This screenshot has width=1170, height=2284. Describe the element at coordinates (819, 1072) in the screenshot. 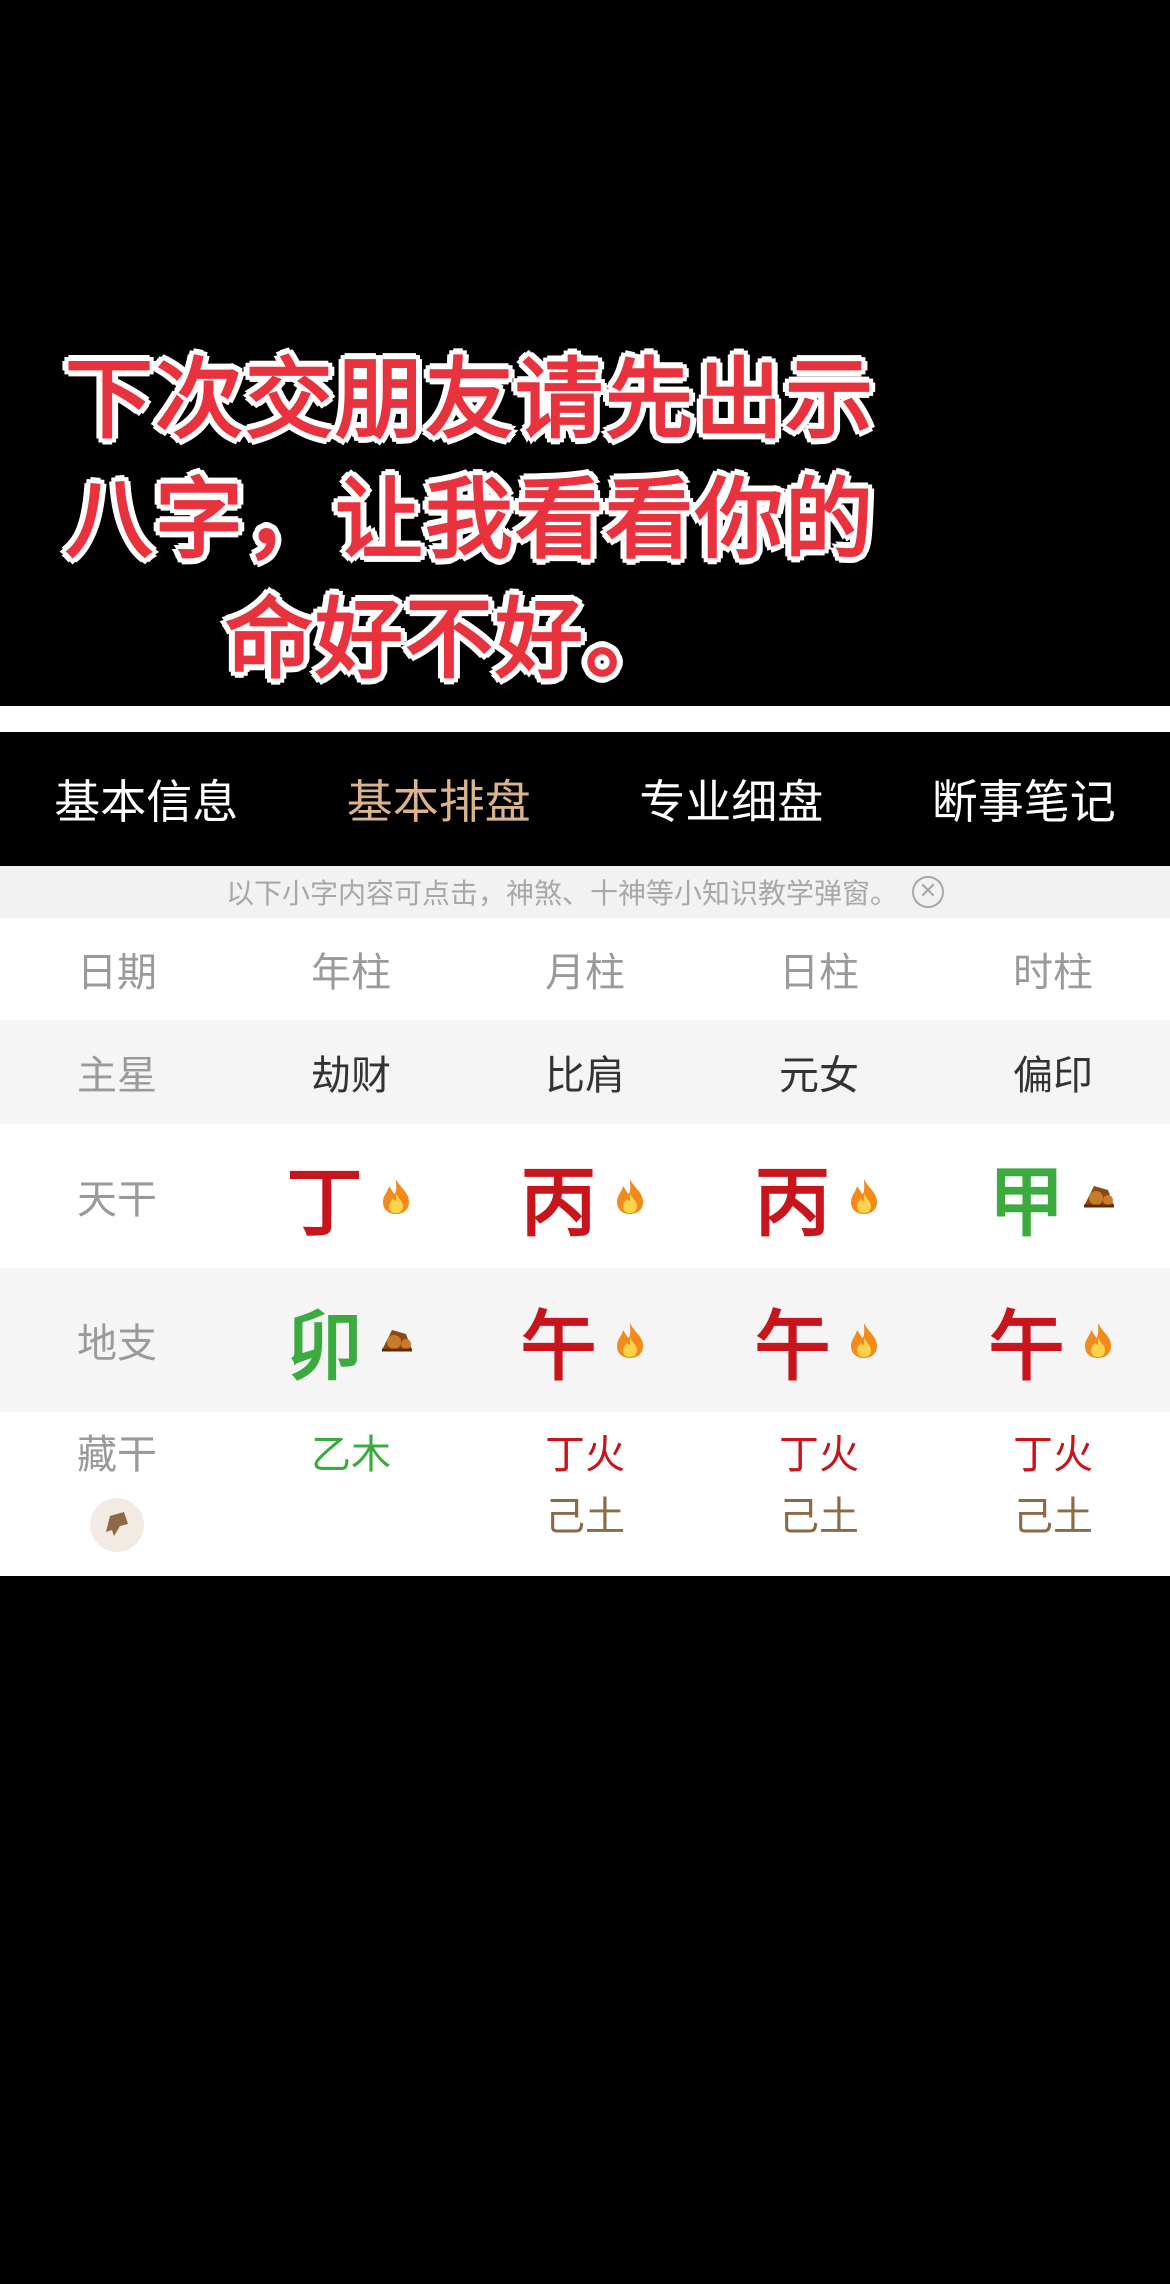

I see `main-star-day: 元女` at that location.